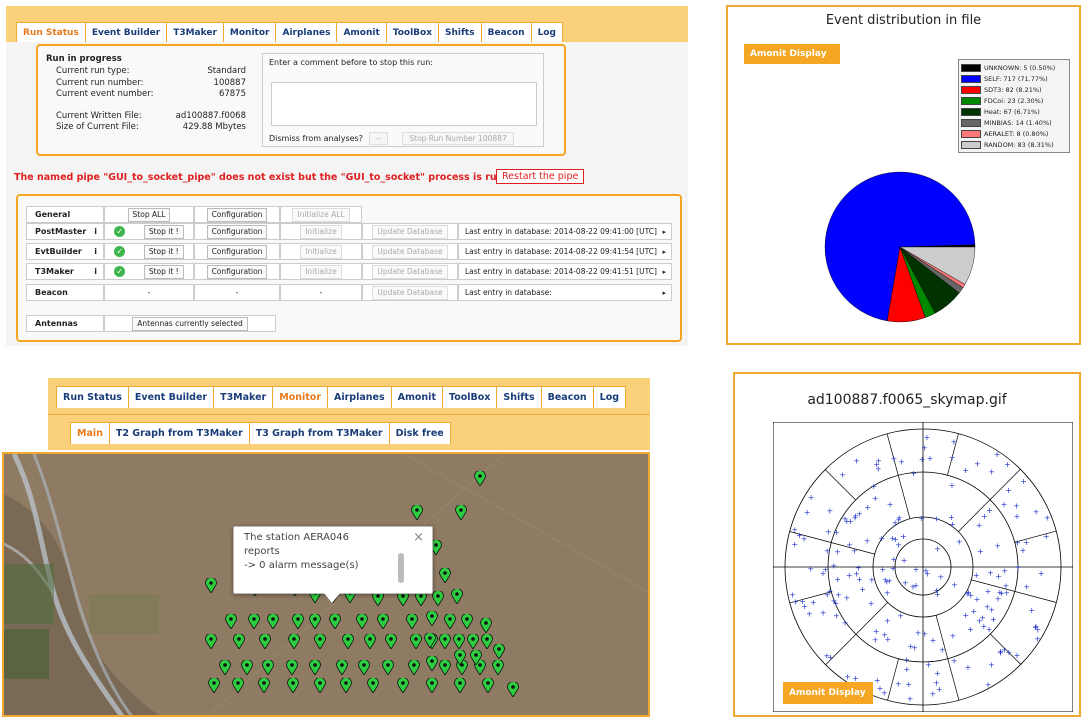  I want to click on main-tab-5: Amonit, so click(361, 32).